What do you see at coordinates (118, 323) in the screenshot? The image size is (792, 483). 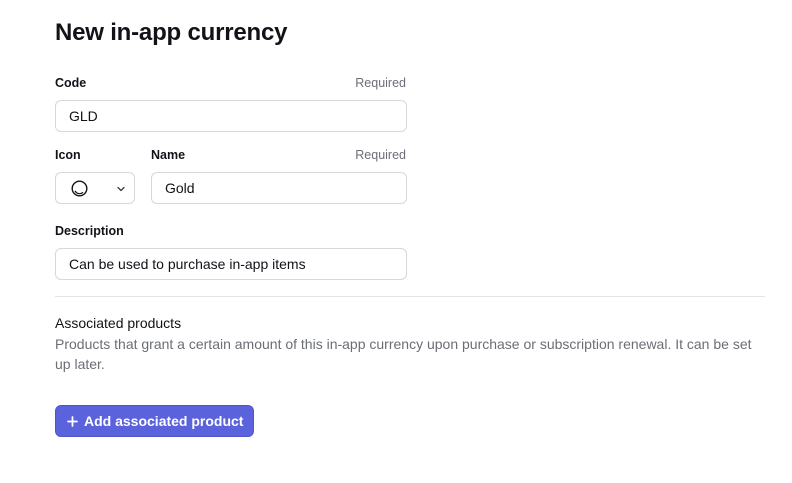 I see `associated-products-title: Associated products` at bounding box center [118, 323].